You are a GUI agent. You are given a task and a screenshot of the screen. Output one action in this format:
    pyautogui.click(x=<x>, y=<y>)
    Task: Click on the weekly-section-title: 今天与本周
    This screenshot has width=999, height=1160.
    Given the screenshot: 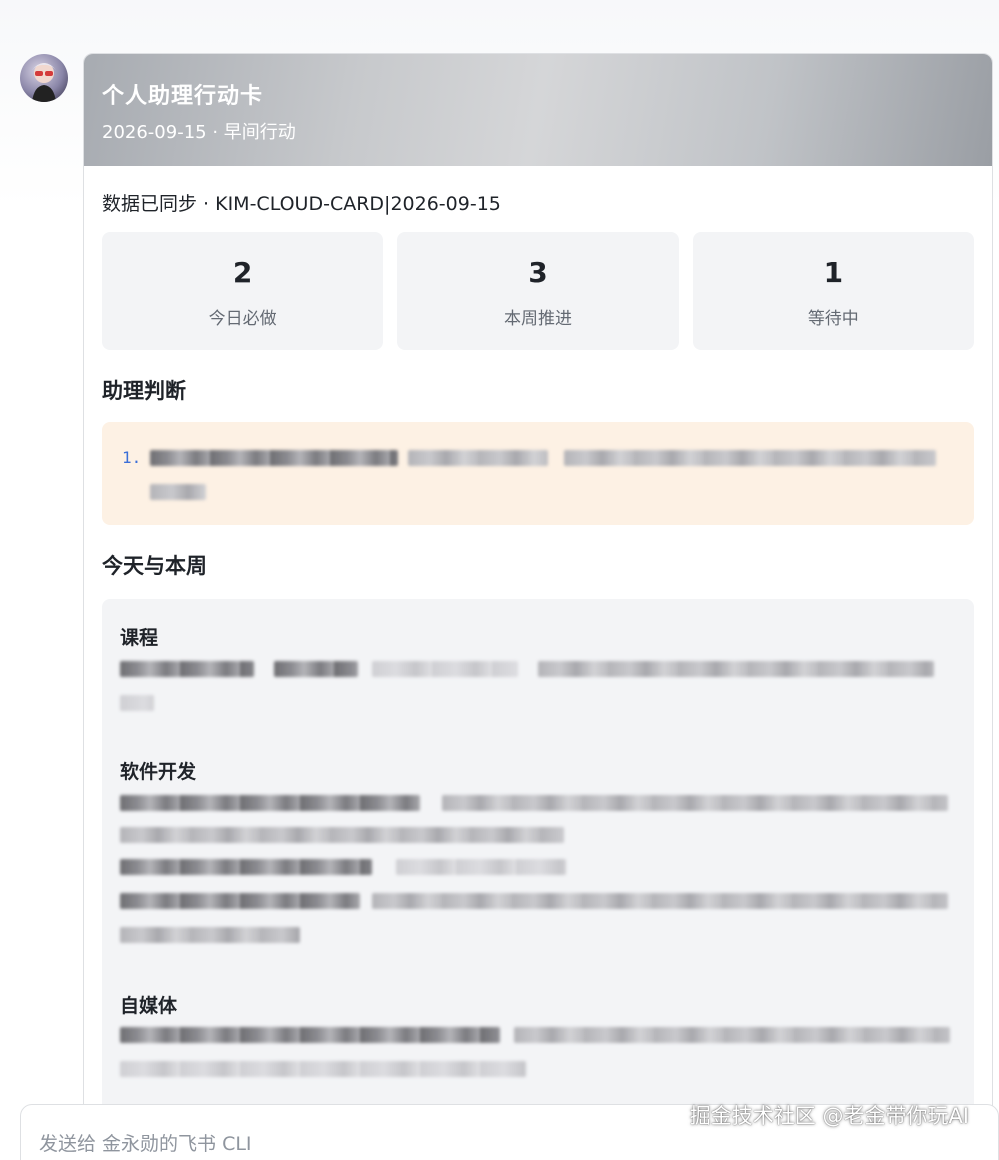 What is the action you would take?
    pyautogui.click(x=154, y=566)
    